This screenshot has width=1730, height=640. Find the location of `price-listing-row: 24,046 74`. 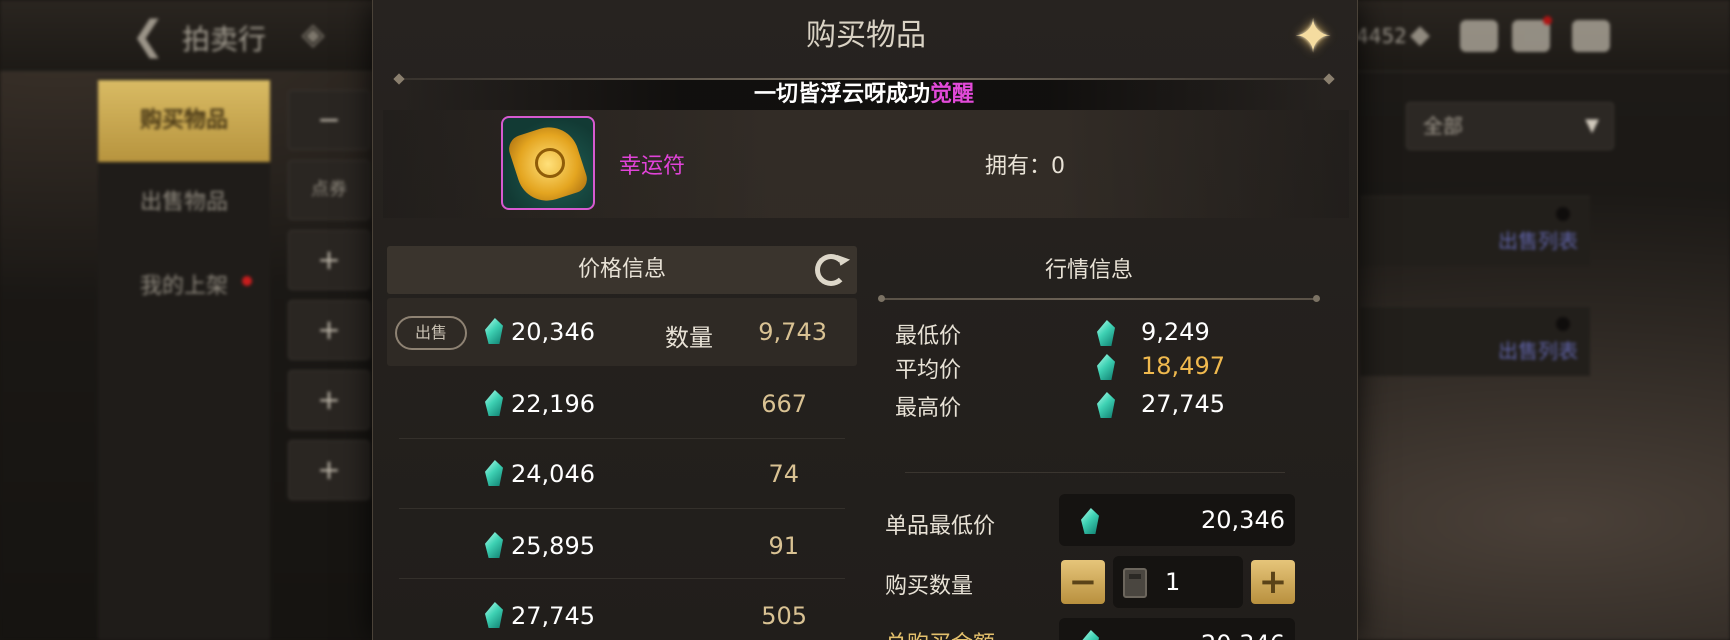

price-listing-row: 24,046 74 is located at coordinates (622, 474).